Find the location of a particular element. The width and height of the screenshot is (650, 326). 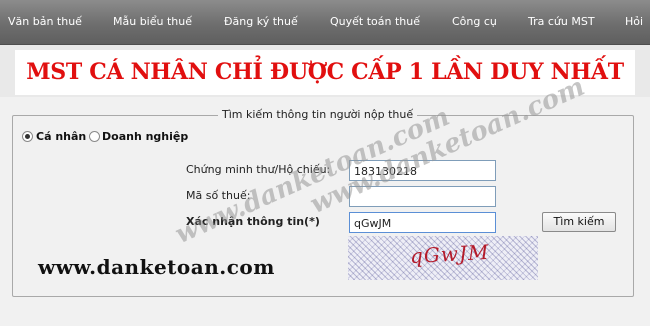

tax-code-label: Mã số thuế: is located at coordinates (218, 195).